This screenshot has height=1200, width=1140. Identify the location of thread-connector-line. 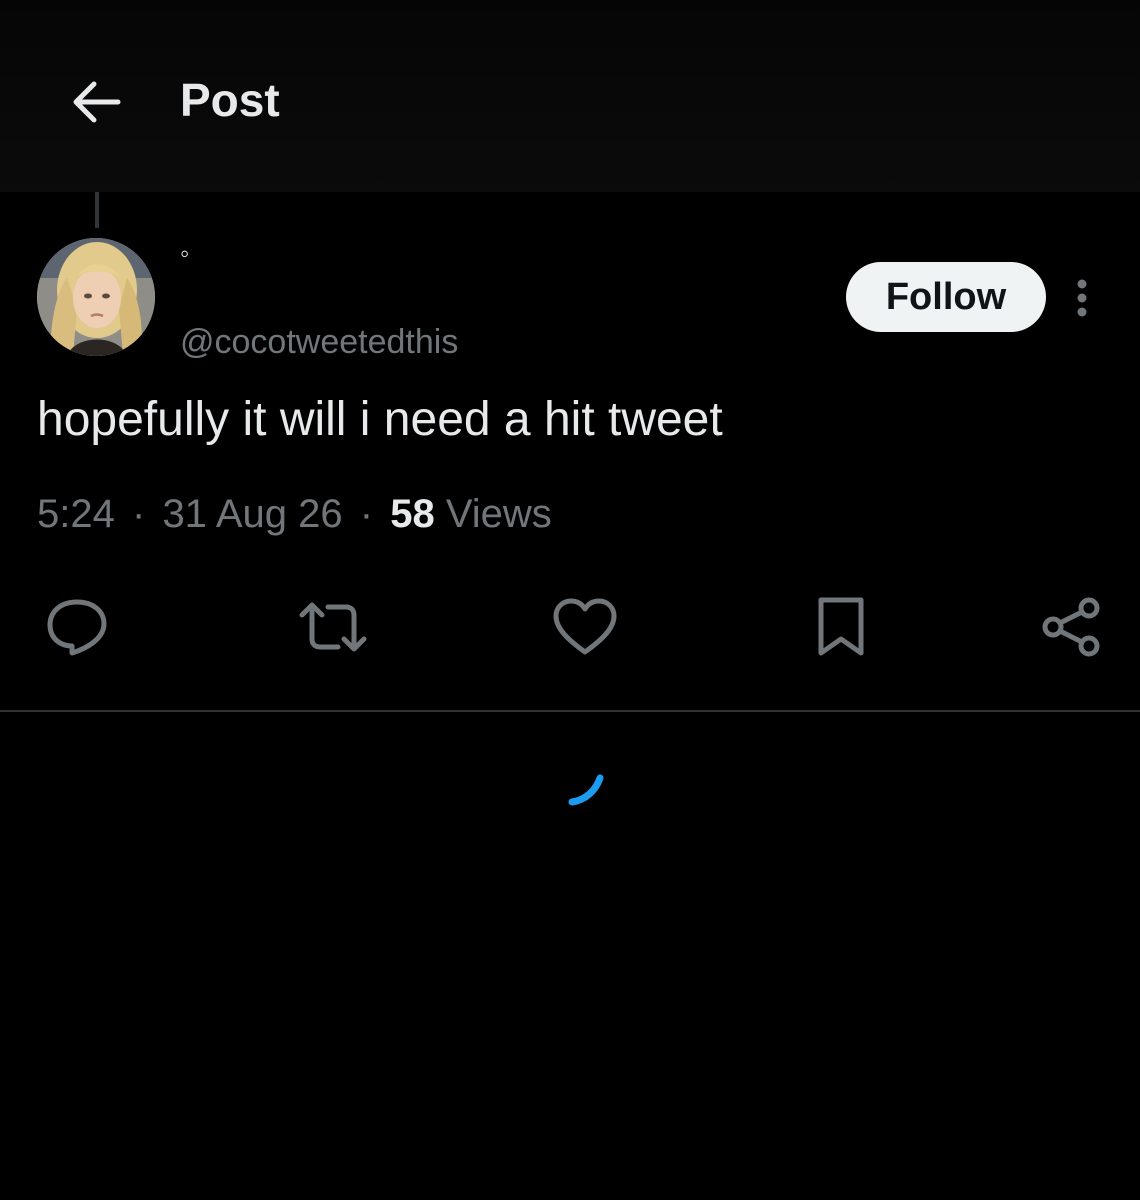
(97, 210).